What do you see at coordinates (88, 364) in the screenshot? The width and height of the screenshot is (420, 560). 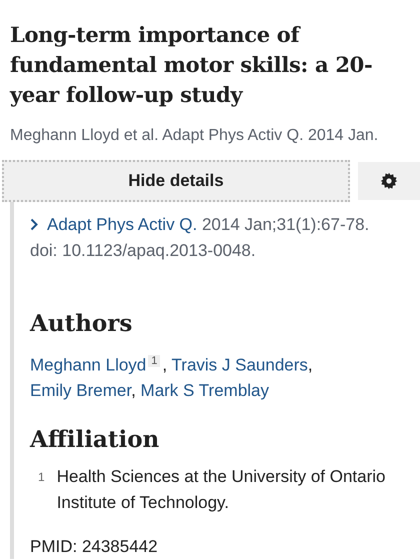 I see `author-link: Meghann Lloyd` at bounding box center [88, 364].